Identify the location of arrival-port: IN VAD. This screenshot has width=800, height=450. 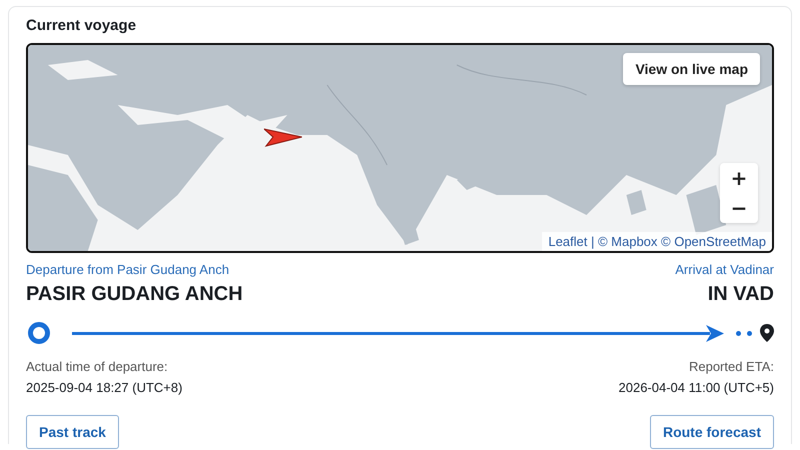
(741, 294).